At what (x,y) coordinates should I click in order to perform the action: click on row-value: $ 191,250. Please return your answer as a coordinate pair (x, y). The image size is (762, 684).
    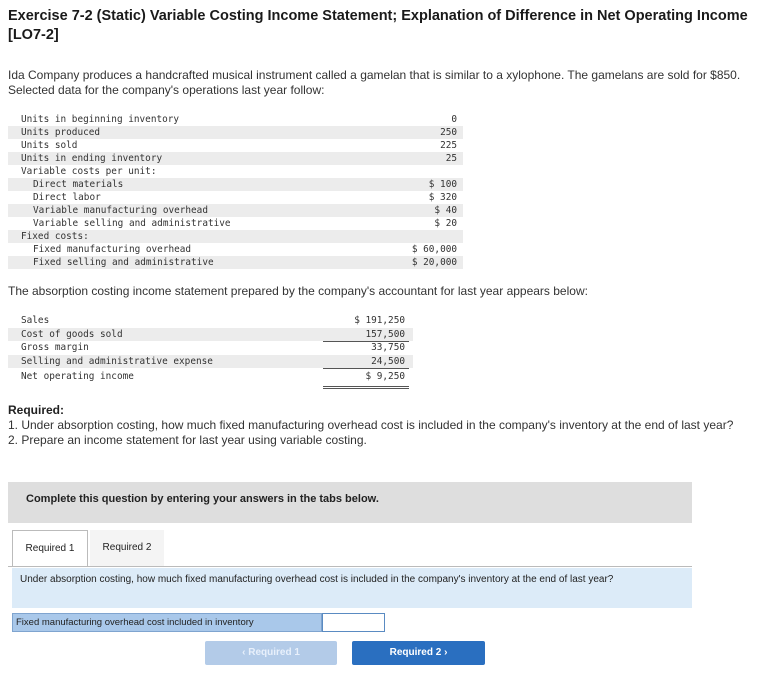
    Looking at the image, I should click on (379, 320).